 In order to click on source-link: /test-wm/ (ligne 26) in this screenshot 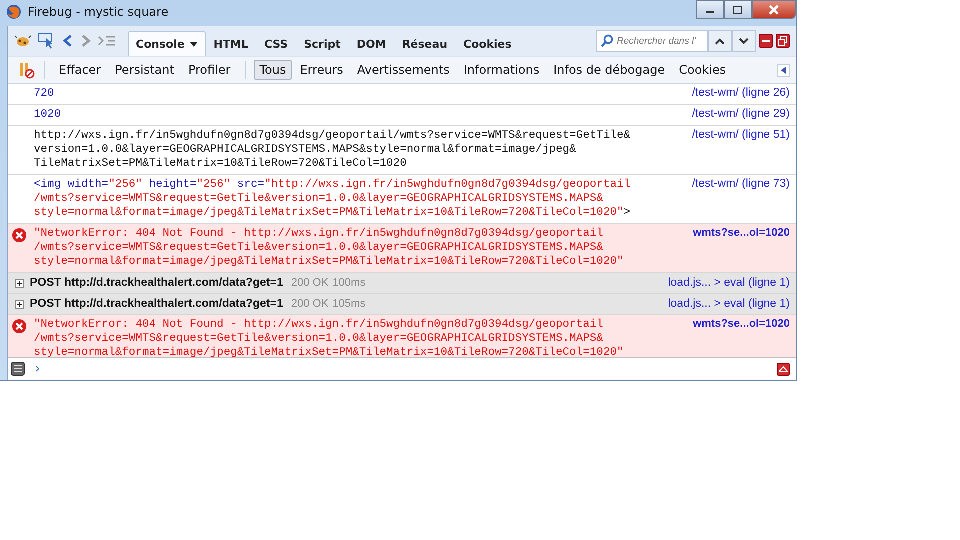, I will do `click(741, 93)`.